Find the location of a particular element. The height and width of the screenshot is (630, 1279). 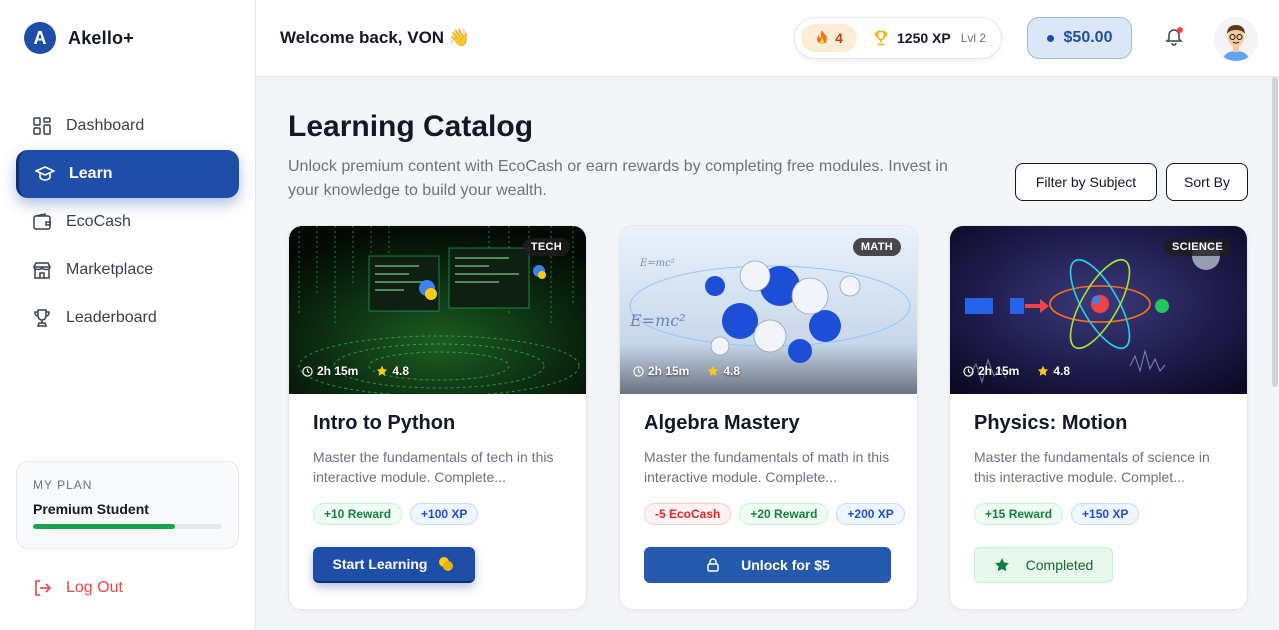

user-avatar-icon is located at coordinates (1236, 39).